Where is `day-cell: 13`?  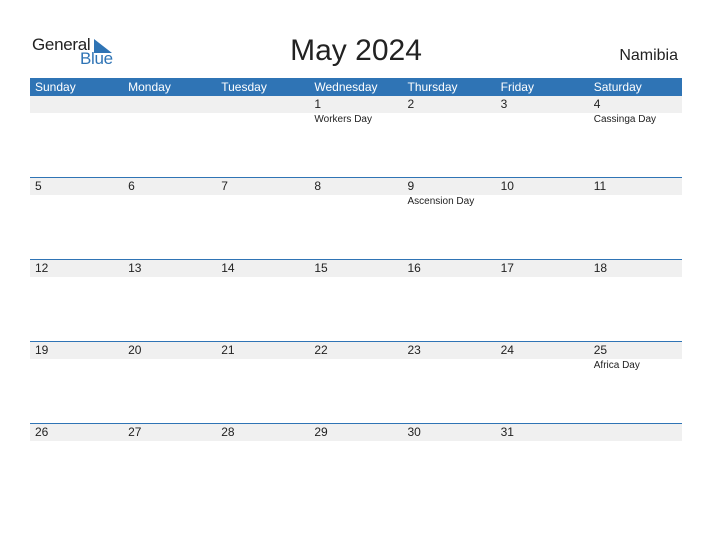
day-cell: 13 is located at coordinates (169, 269).